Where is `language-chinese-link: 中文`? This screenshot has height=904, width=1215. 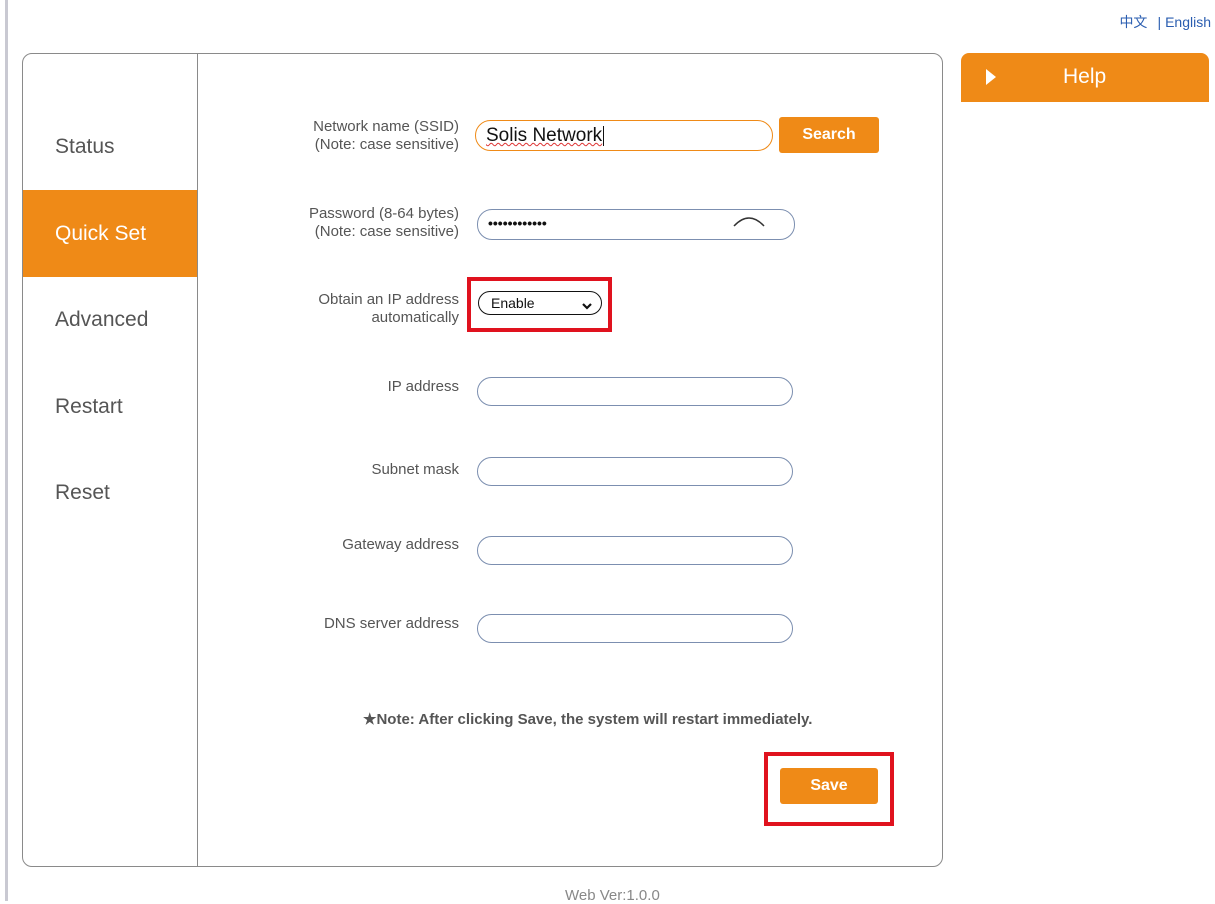
language-chinese-link: 中文 is located at coordinates (1133, 22).